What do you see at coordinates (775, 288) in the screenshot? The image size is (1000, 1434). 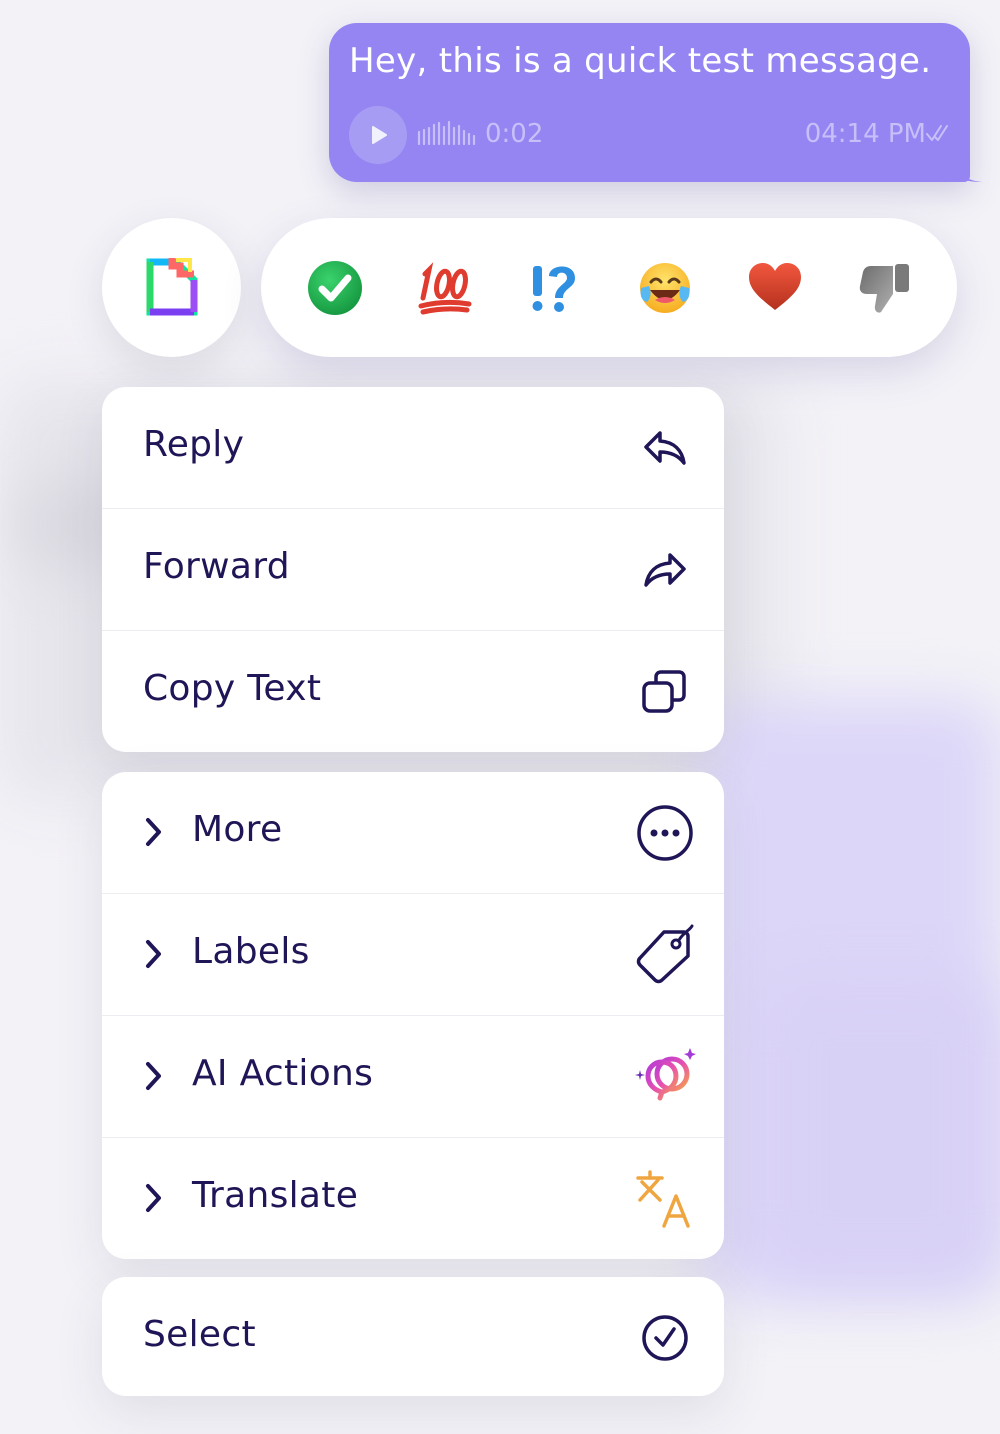 I see `heart-icon` at bounding box center [775, 288].